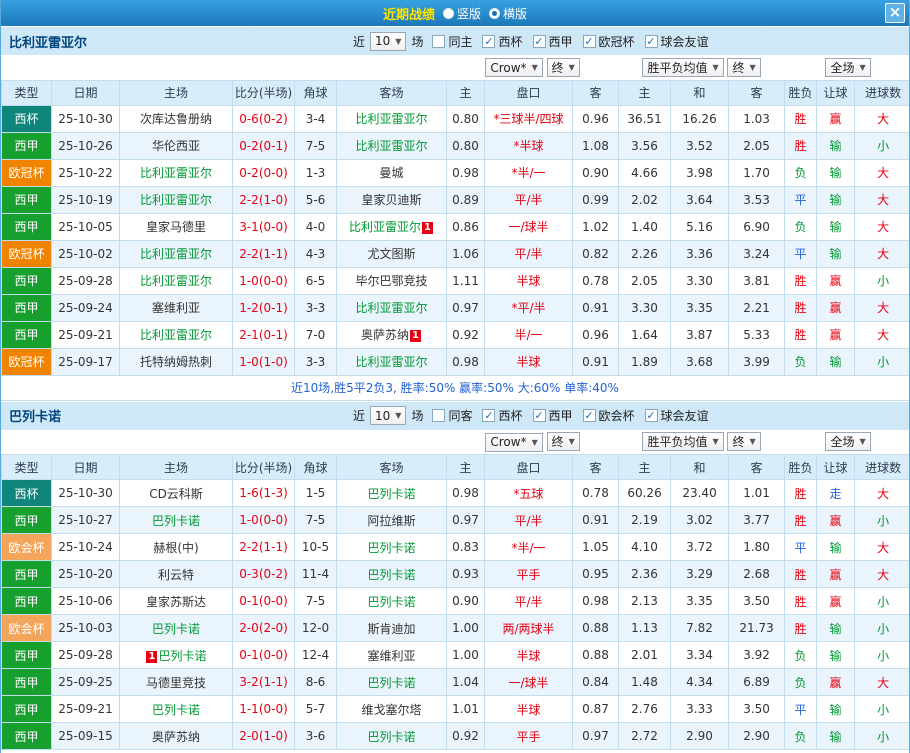 The image size is (910, 753). What do you see at coordinates (392, 521) in the screenshot?
I see `away-team-name: 阿拉维斯` at bounding box center [392, 521].